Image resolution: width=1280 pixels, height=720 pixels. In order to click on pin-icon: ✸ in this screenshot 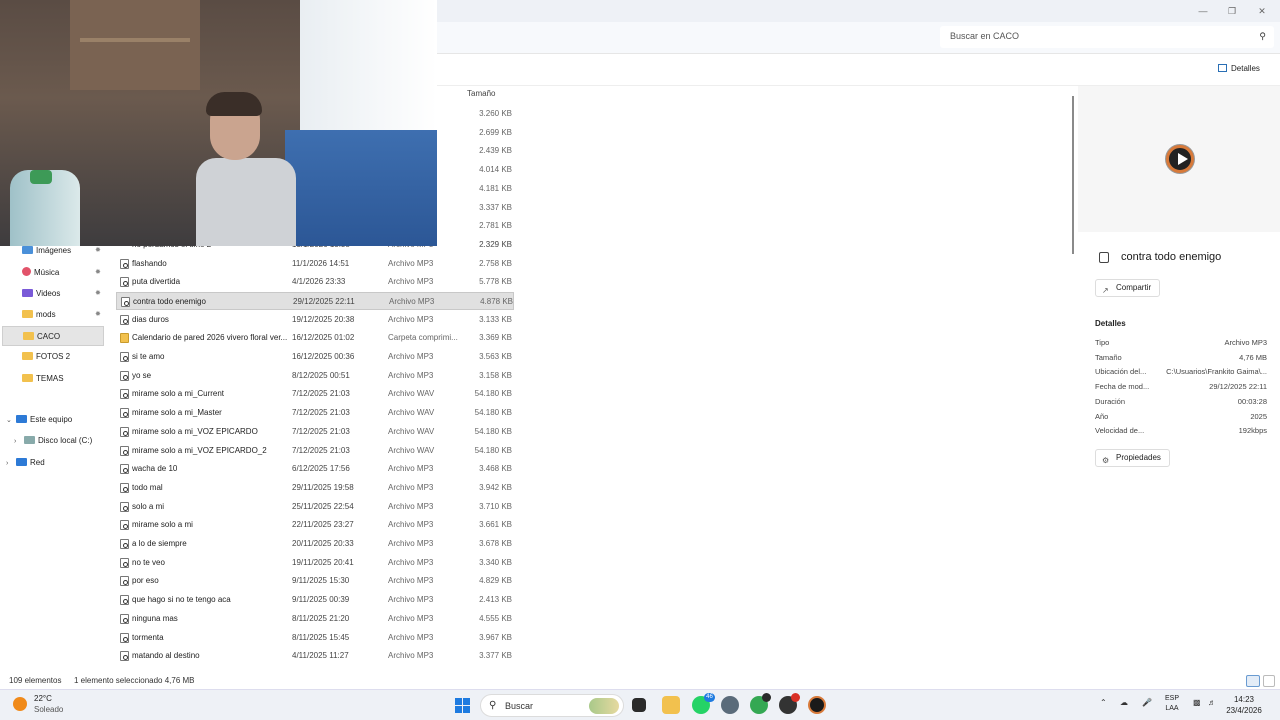, I will do `click(98, 272)`.